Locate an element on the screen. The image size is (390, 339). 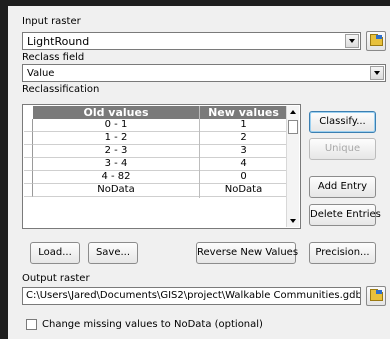
table-row: 0 - 1 1 is located at coordinates (160, 125).